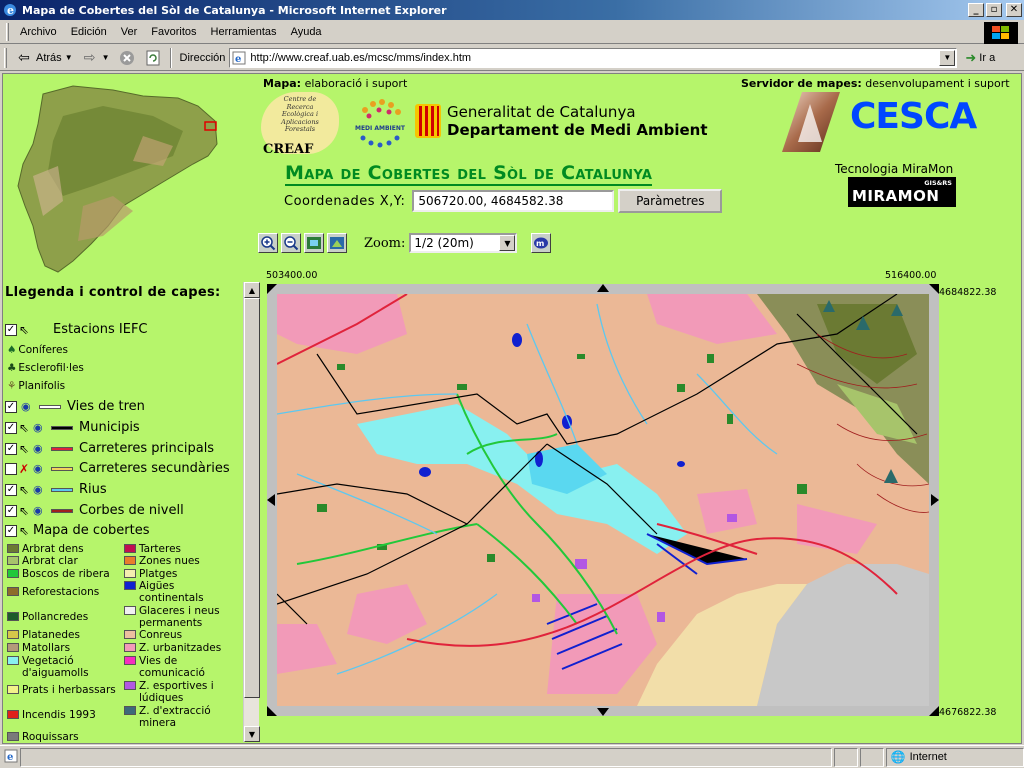 The width and height of the screenshot is (1024, 768). What do you see at coordinates (47, 617) in the screenshot?
I see `cover-pollancredes: Pollancredes` at bounding box center [47, 617].